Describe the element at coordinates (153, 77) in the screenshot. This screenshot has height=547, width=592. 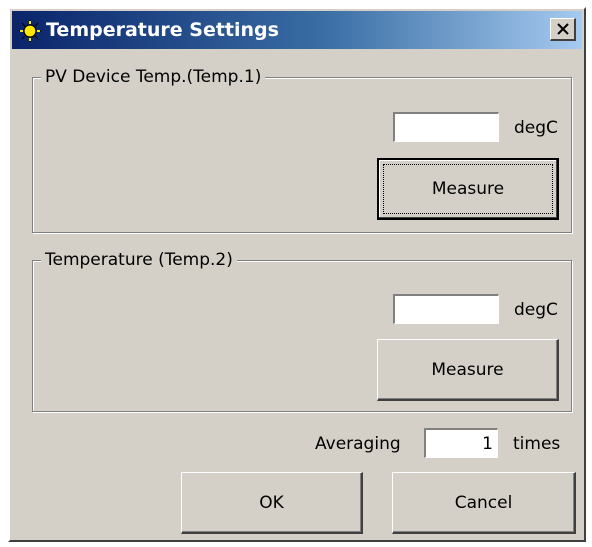
I see `temp1-group-legend: PV Device Temp.(Temp.1)` at that location.